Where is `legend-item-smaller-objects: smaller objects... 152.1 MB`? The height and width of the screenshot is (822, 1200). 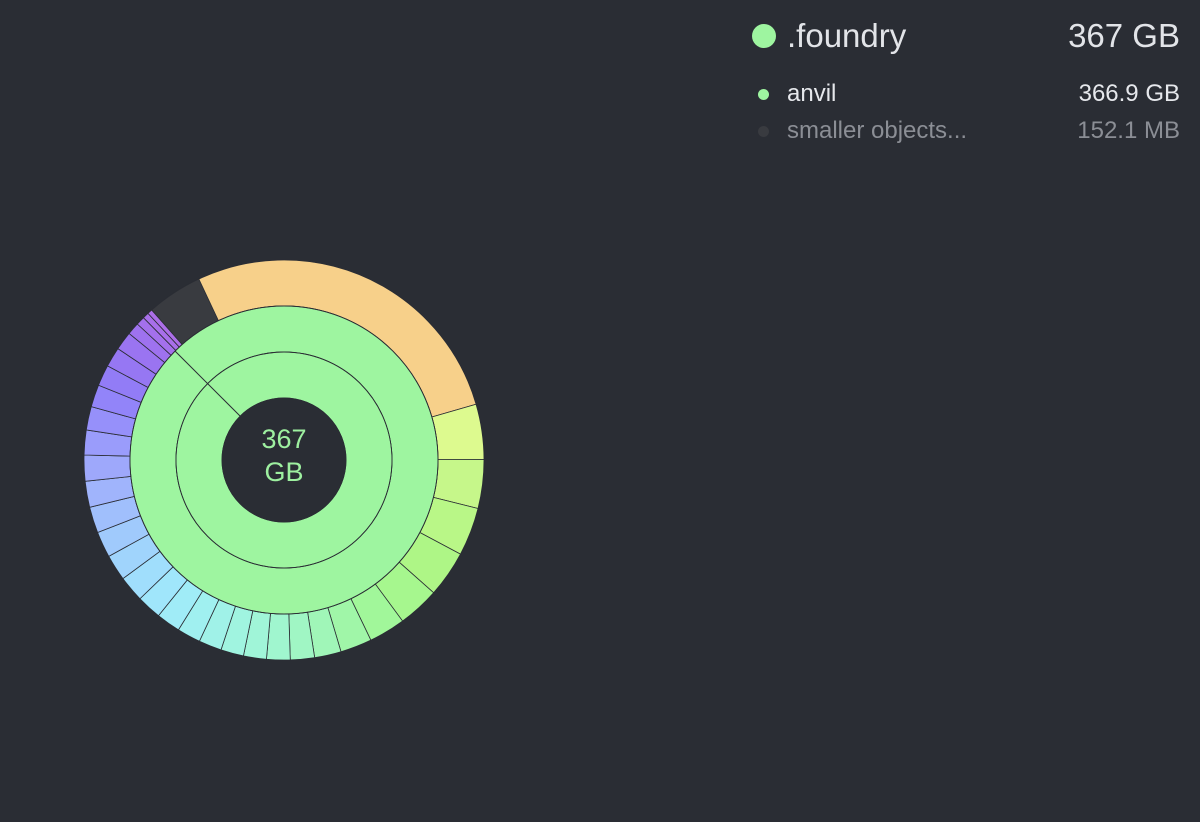 legend-item-smaller-objects: smaller objects... 152.1 MB is located at coordinates (966, 131).